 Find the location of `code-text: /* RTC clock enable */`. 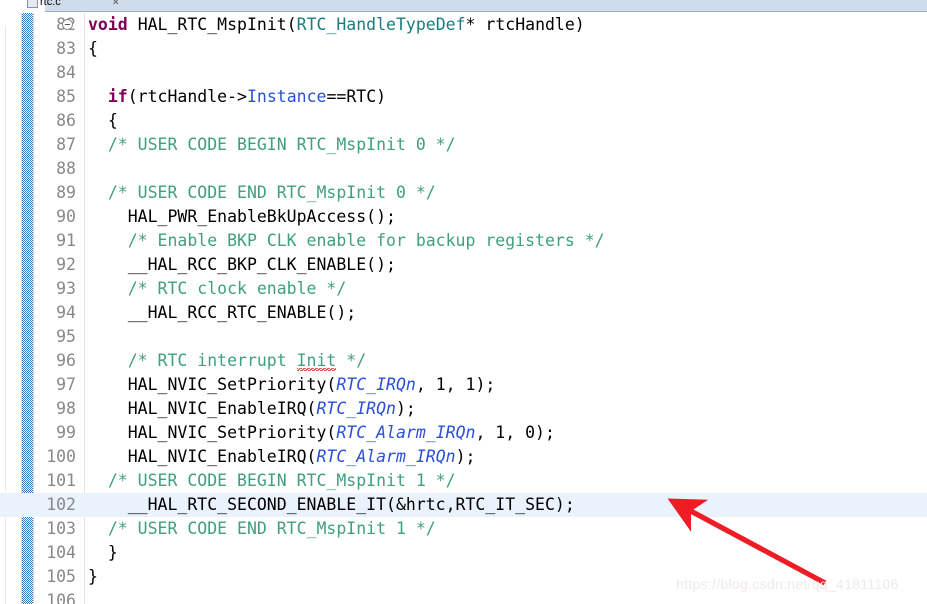

code-text: /* RTC clock enable */ is located at coordinates (217, 289).